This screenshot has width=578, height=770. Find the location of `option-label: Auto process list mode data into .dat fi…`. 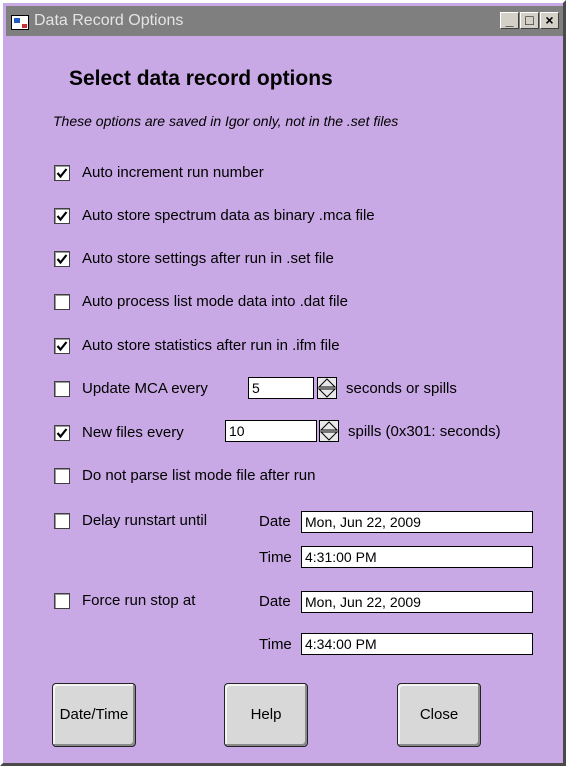

option-label: Auto process list mode data into .dat fi… is located at coordinates (215, 301).